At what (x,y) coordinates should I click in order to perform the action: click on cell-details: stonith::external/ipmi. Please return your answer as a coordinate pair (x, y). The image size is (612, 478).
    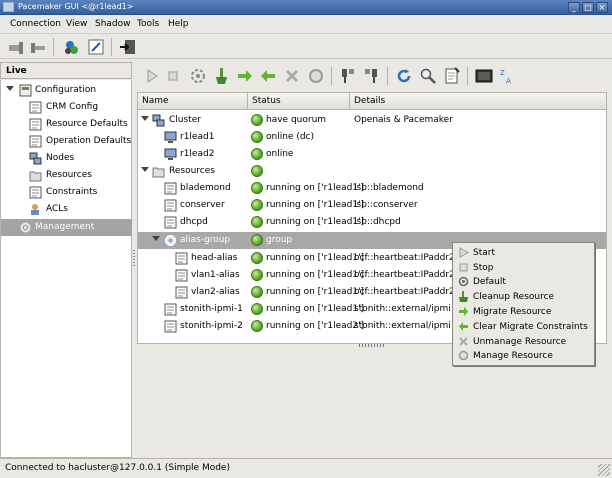
    Looking at the image, I should click on (402, 309).